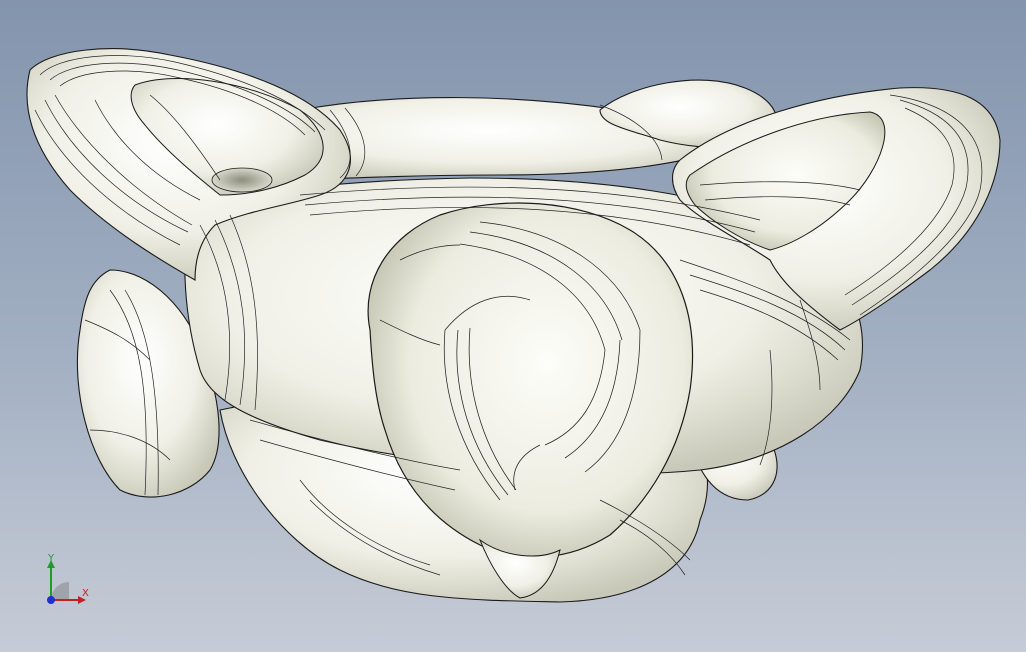 The width and height of the screenshot is (1026, 652). What do you see at coordinates (85, 593) in the screenshot?
I see `axis-x-label: X` at bounding box center [85, 593].